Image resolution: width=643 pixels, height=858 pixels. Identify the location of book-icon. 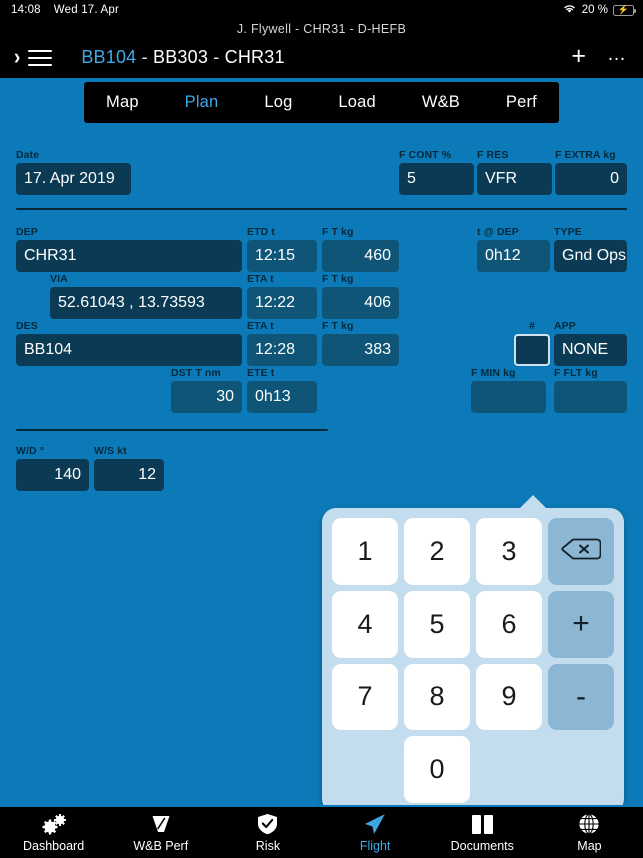
(482, 824).